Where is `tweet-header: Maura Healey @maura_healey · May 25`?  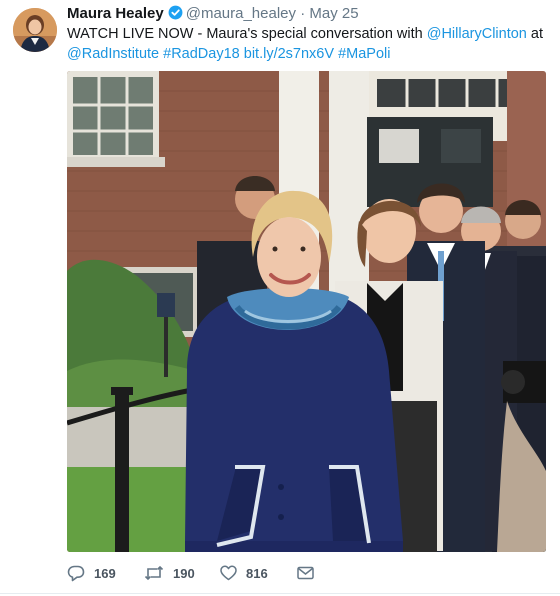
tweet-header: Maura Healey @maura_healey · May 25 is located at coordinates (213, 15).